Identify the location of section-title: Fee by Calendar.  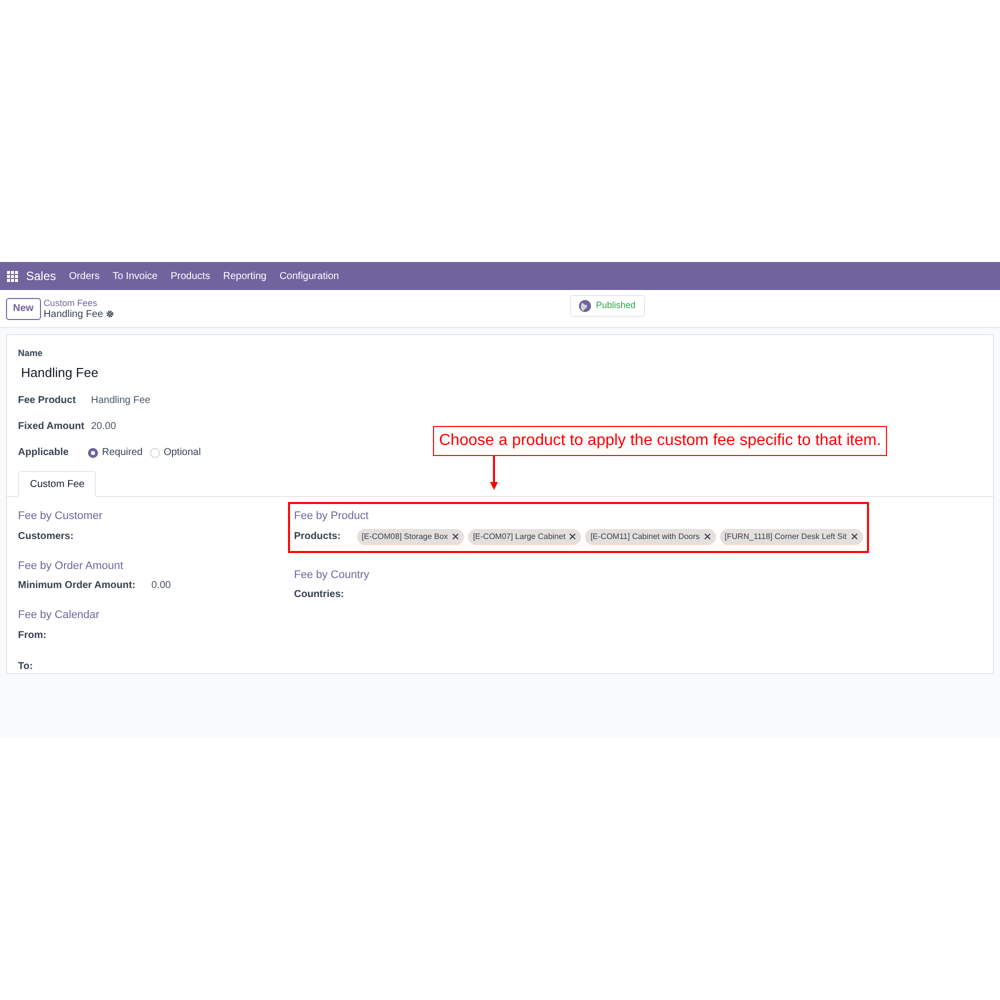
(59, 615).